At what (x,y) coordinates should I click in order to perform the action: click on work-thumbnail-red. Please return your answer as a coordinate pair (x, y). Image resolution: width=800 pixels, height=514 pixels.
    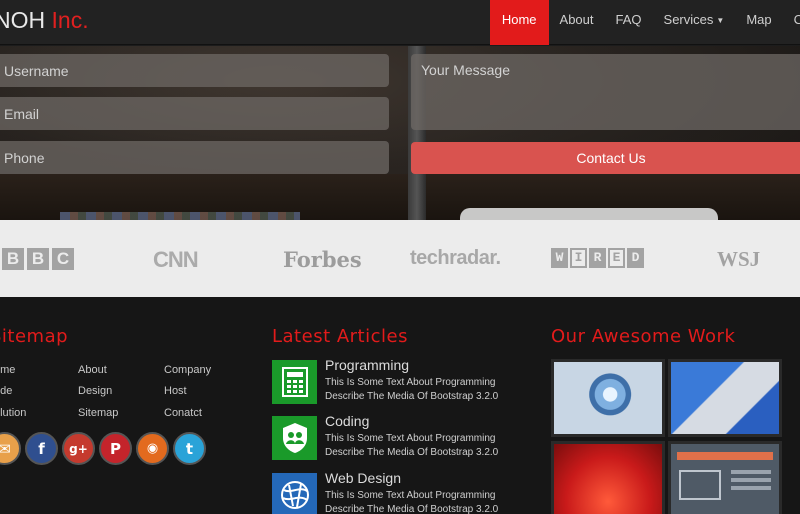
    Looking at the image, I should click on (608, 477).